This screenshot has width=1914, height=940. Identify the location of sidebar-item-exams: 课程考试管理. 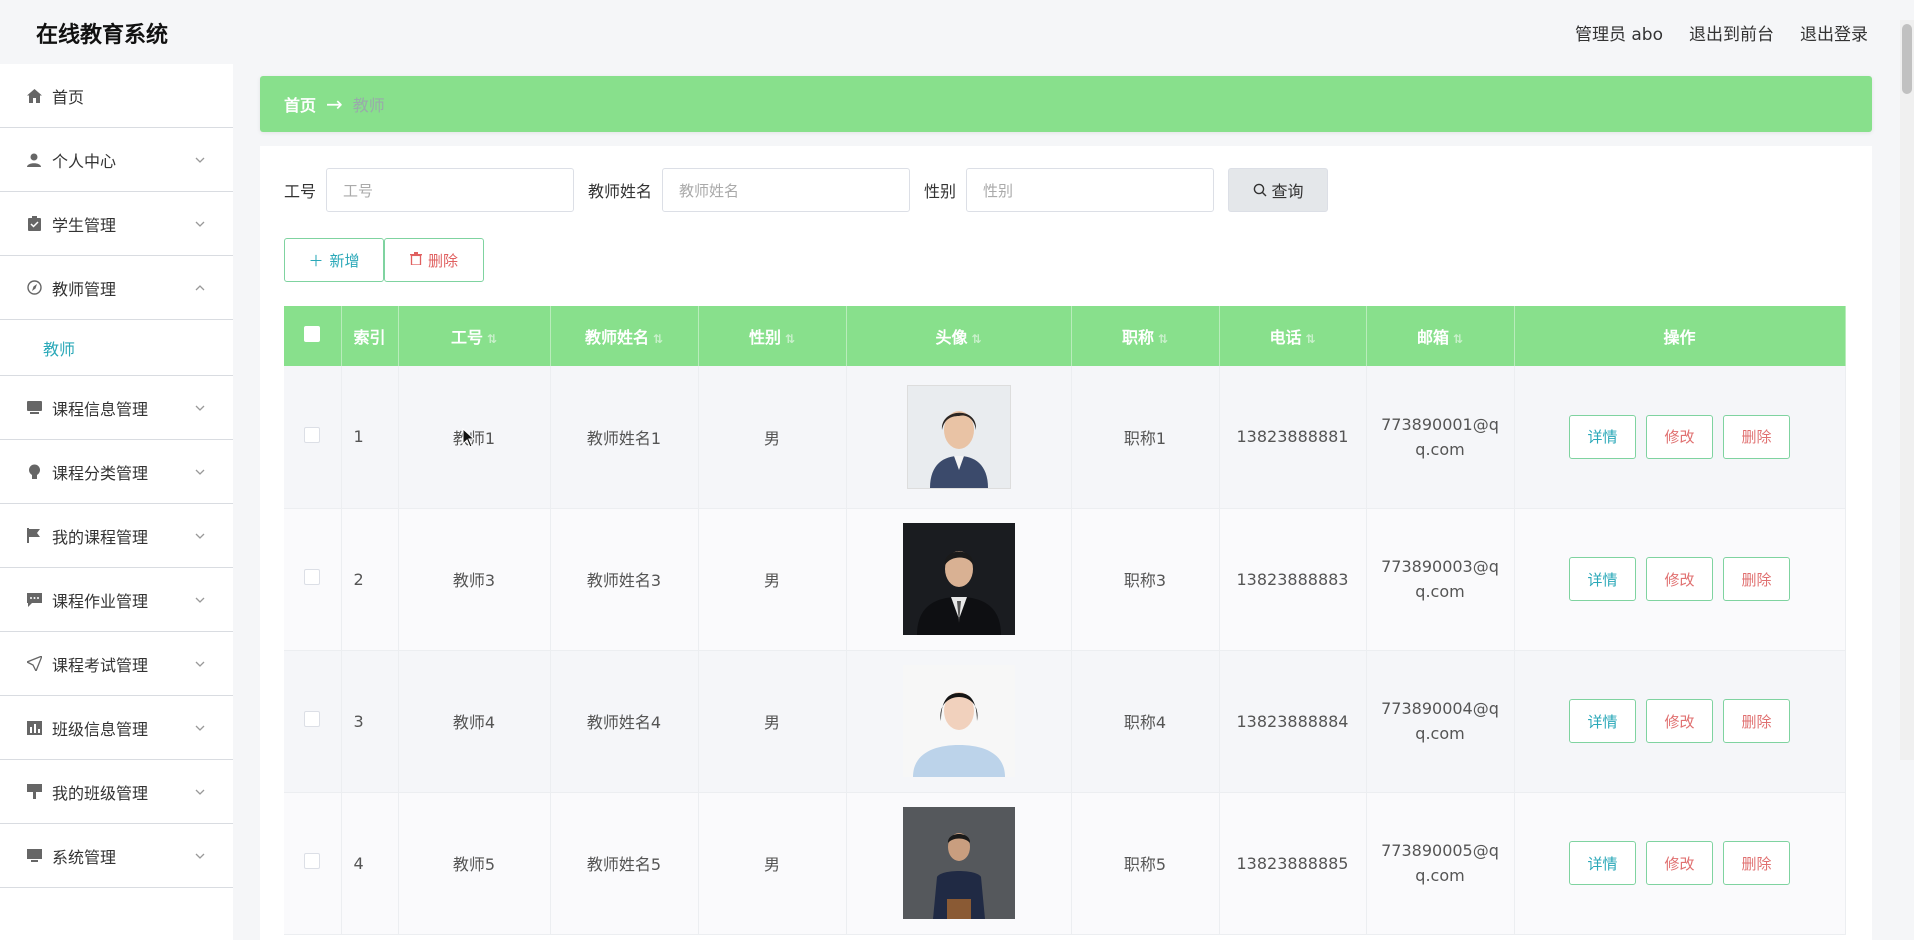
(116, 664).